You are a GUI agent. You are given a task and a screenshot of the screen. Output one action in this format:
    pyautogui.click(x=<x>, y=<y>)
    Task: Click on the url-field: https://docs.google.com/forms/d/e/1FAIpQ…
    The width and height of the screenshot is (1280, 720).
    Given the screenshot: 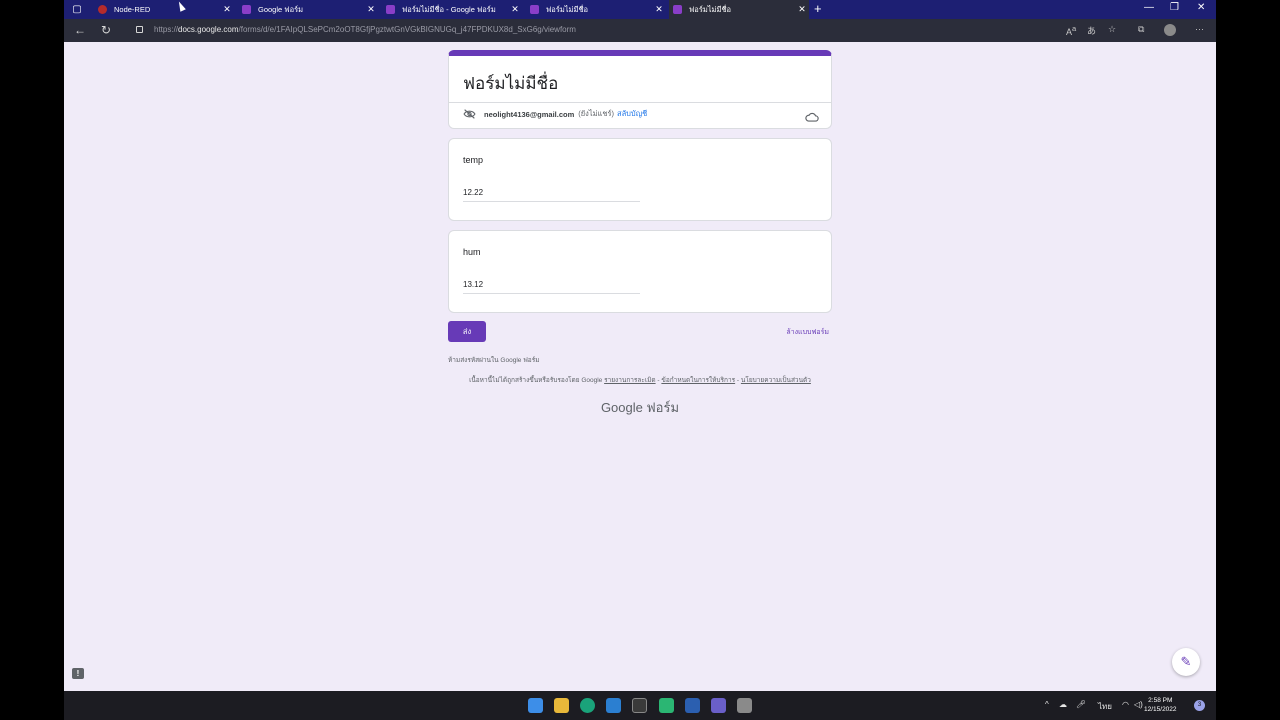 What is the action you would take?
    pyautogui.click(x=365, y=29)
    